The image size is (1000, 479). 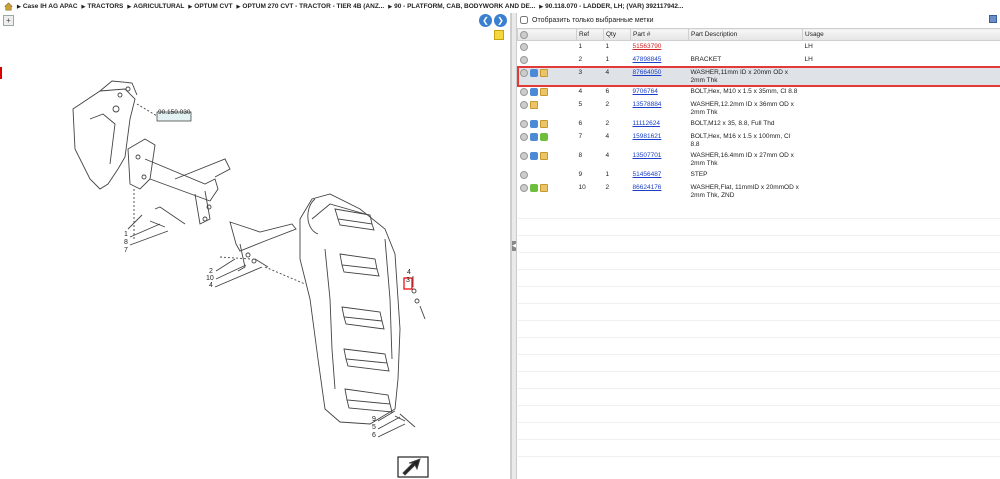 I want to click on callout-label: 5, so click(x=374, y=427).